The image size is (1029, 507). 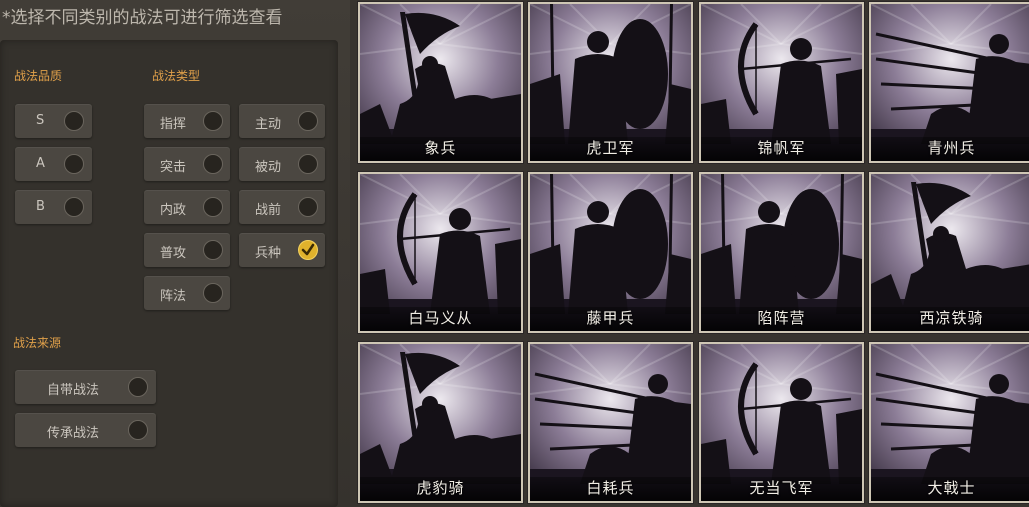 I want to click on type-option-assault: 突击, so click(x=187, y=164).